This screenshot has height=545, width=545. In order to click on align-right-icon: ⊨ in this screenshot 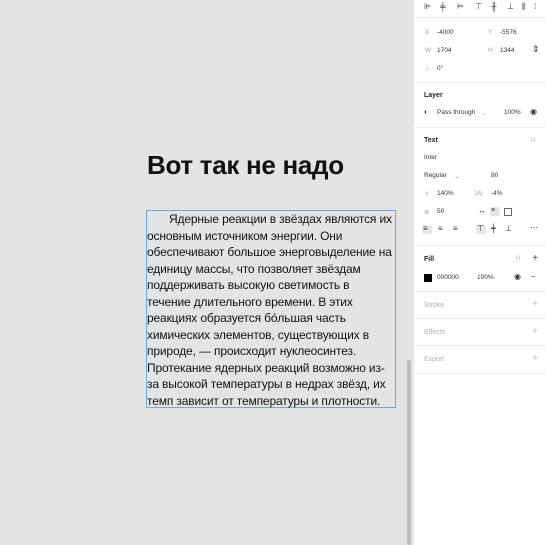, I will do `click(460, 7)`.